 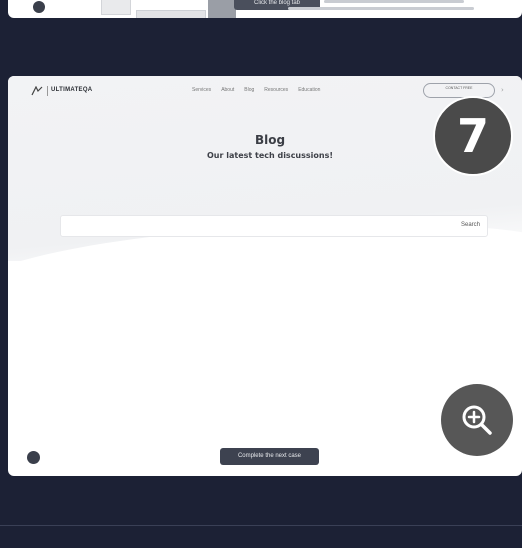 What do you see at coordinates (249, 90) in the screenshot?
I see `nav-link-blog: Blog` at bounding box center [249, 90].